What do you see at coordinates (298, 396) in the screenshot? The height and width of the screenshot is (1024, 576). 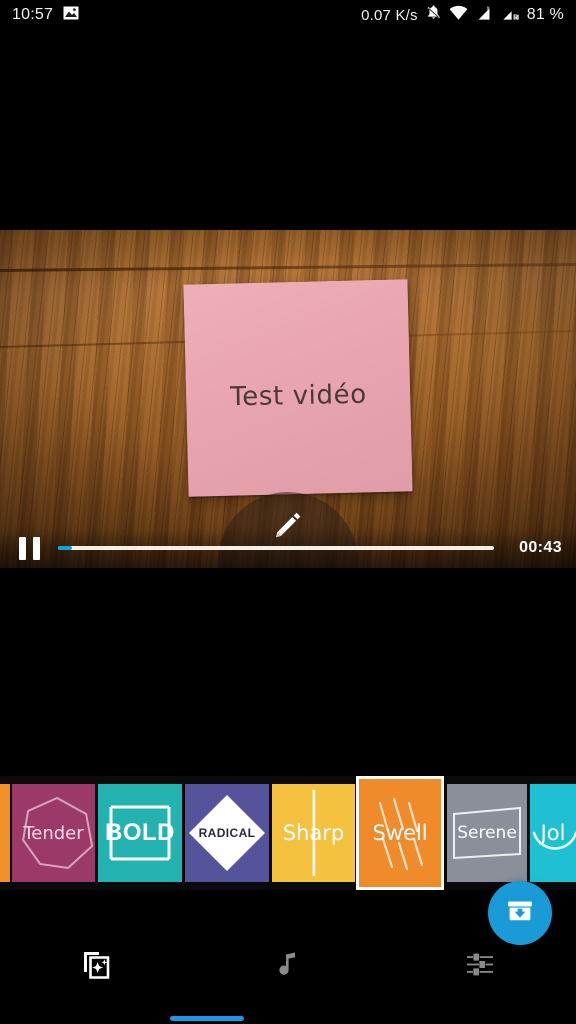 I see `sticky-note-text: Test vidéo` at bounding box center [298, 396].